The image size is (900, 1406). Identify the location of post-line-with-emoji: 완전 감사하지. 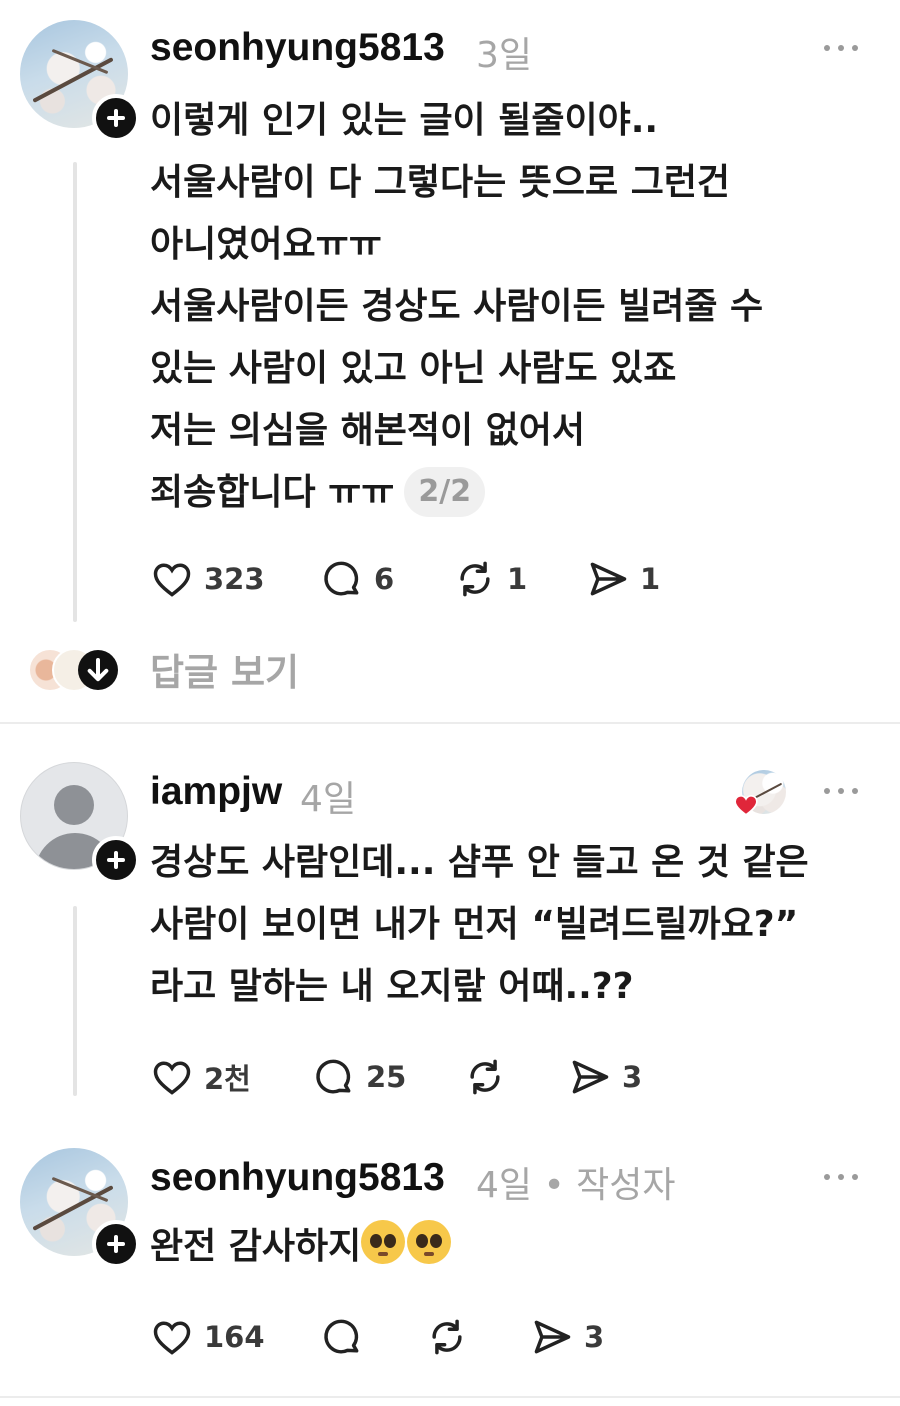
(301, 1247).